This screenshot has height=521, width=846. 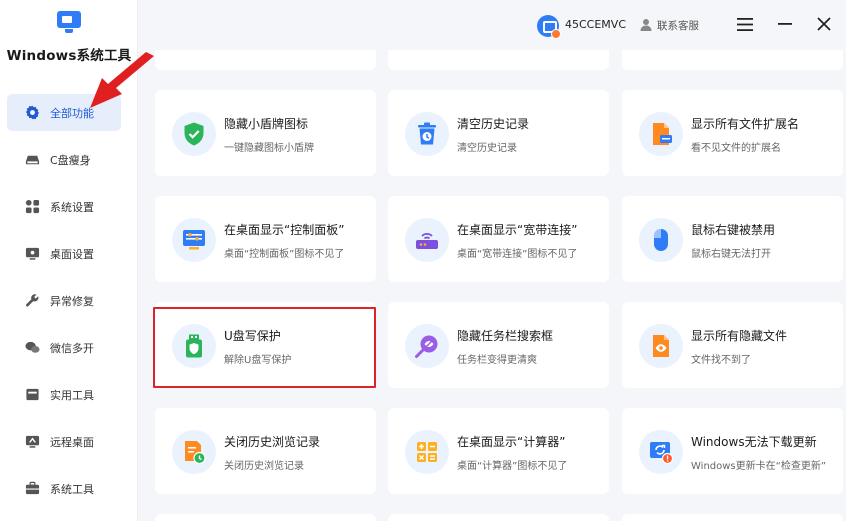 I want to click on sidebar-item-system-tools: 系统工具, so click(x=64, y=488).